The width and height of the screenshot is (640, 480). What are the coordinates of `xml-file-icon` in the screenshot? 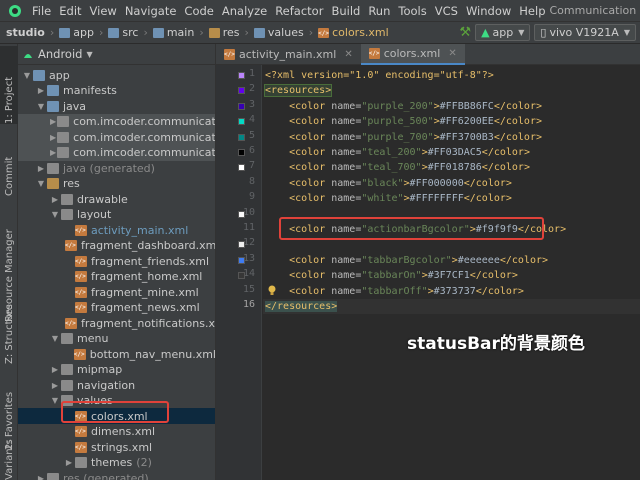 It's located at (81, 307).